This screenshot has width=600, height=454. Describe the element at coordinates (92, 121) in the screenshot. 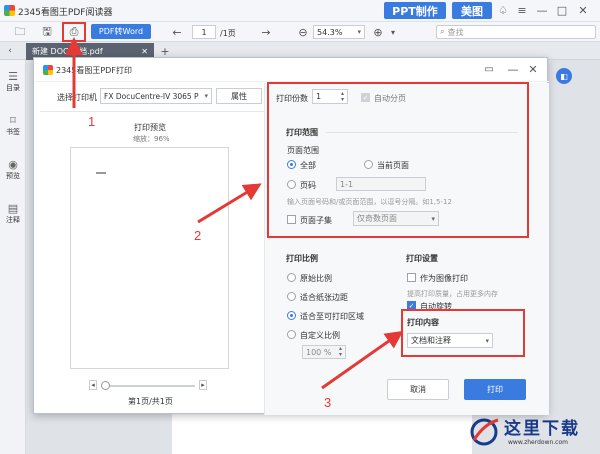

I see `annotation-number-1: 1` at that location.